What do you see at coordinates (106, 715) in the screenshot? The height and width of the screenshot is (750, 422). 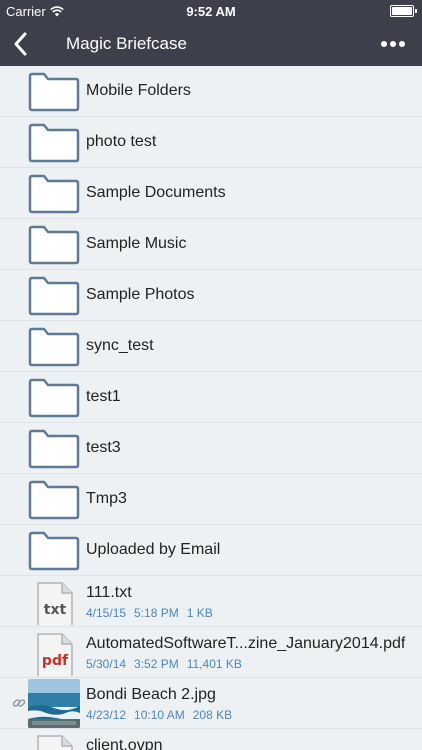 I see `file-date: 4/23/12` at bounding box center [106, 715].